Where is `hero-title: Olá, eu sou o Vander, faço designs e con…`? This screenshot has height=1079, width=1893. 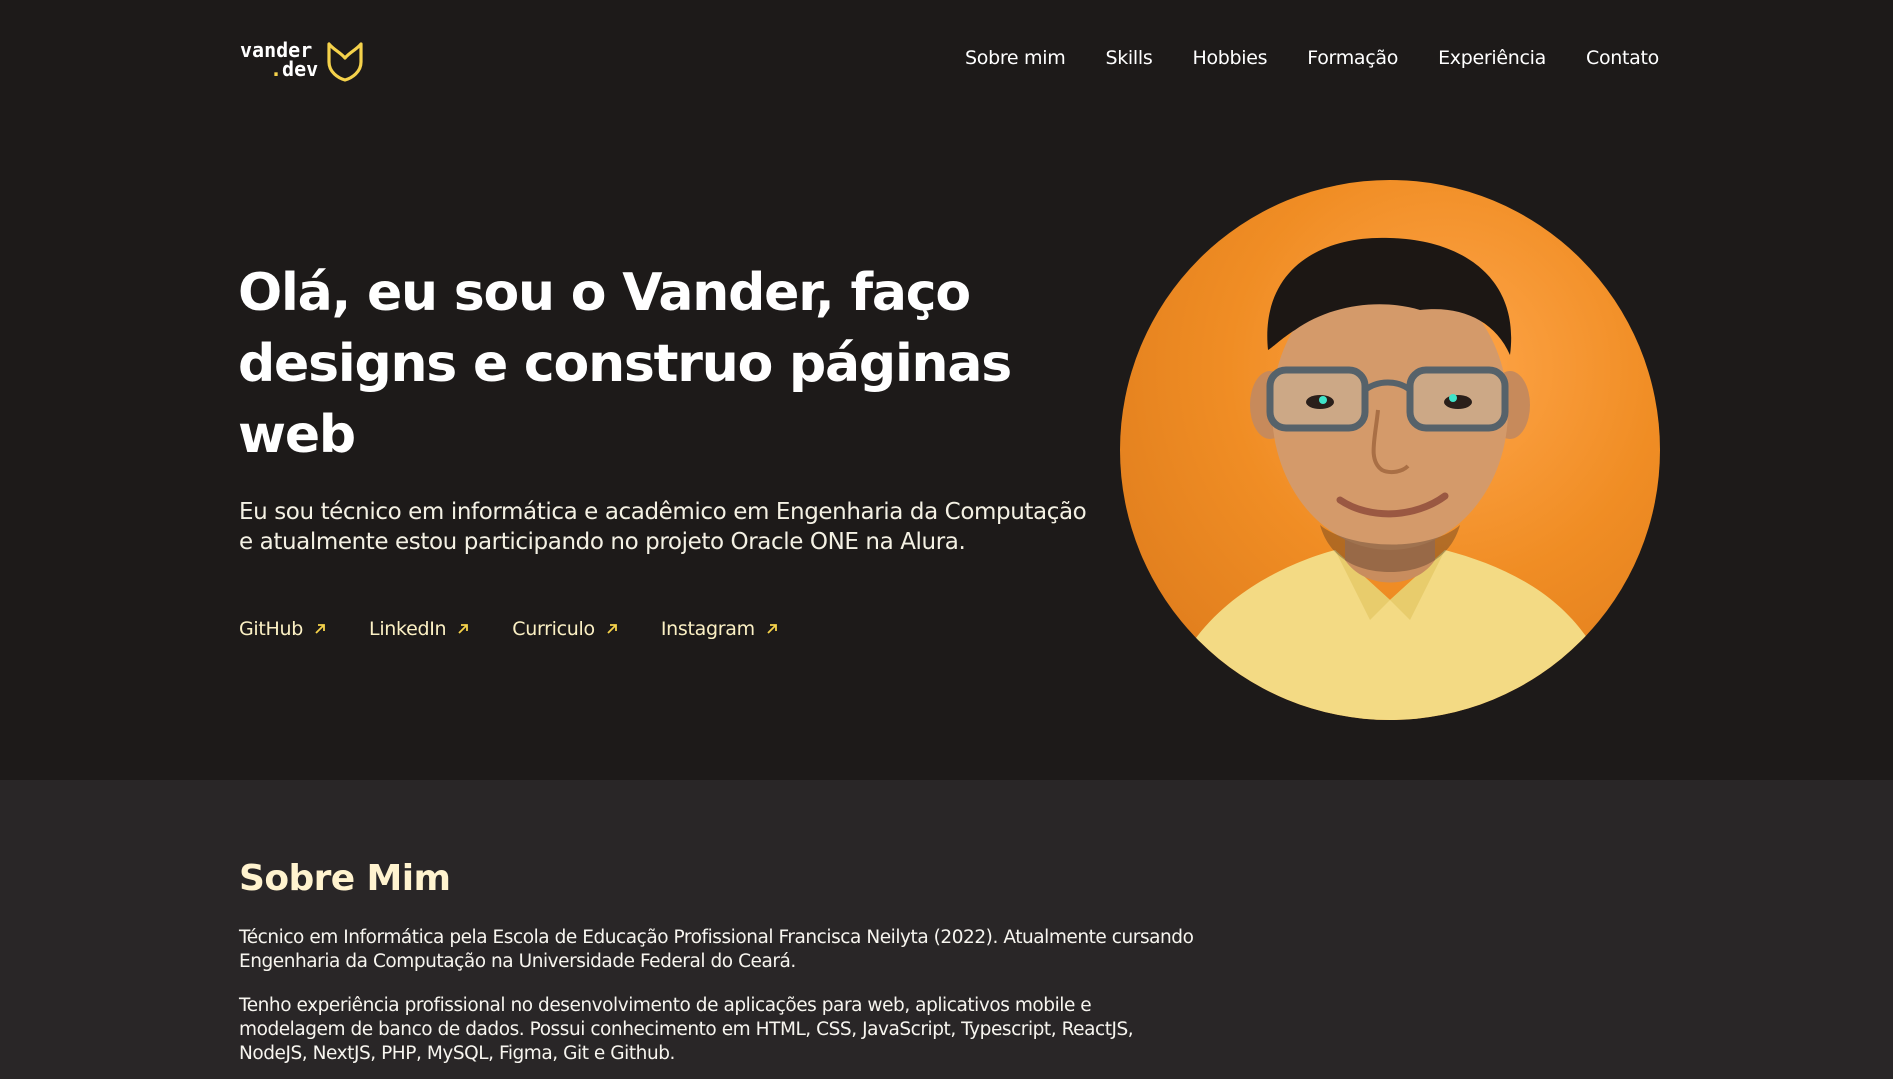
hero-title: Olá, eu sou o Vander, faço designs e con… is located at coordinates (625, 364).